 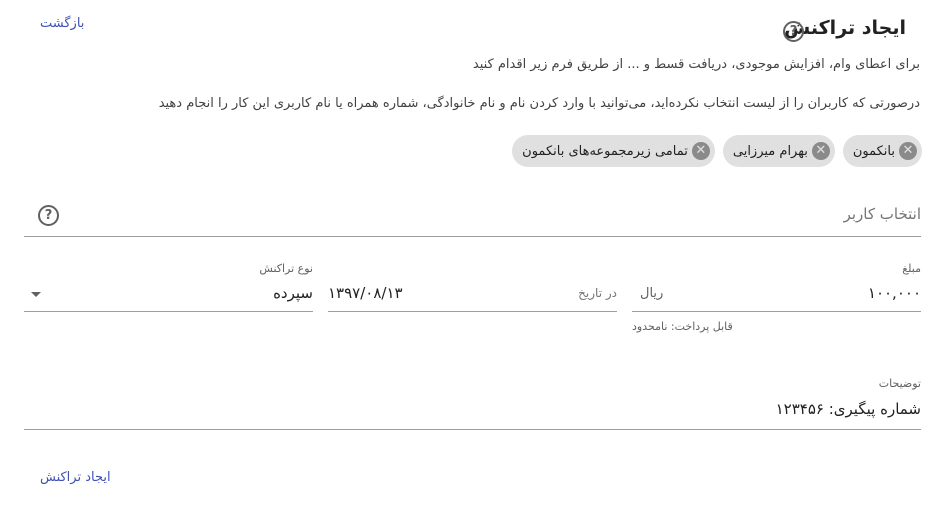 I want to click on date-field: در تاریخ ۱۳۹۷/۰۸/۱۳, so click(x=472, y=287).